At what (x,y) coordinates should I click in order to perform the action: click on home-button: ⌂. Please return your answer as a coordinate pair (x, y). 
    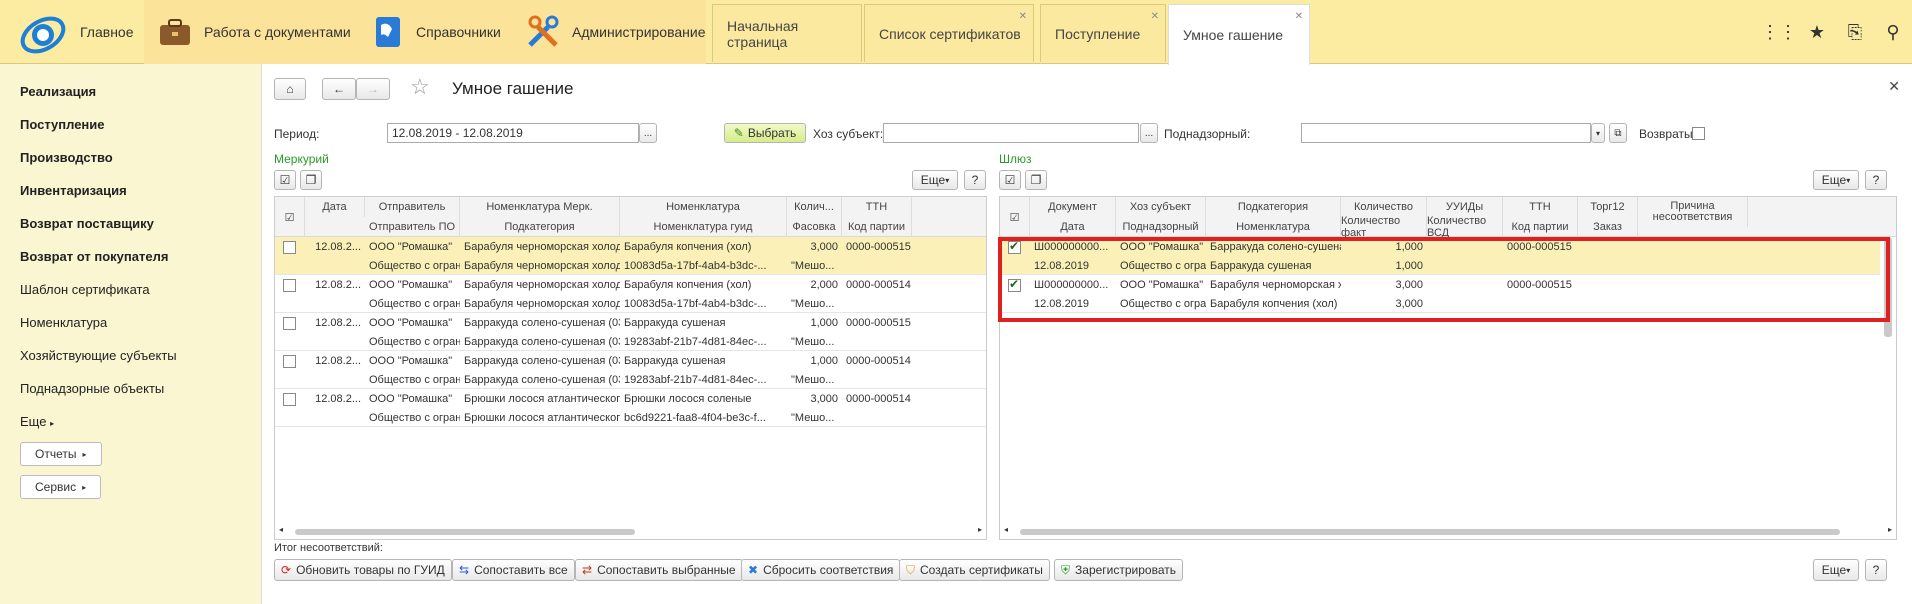
    Looking at the image, I should click on (290, 89).